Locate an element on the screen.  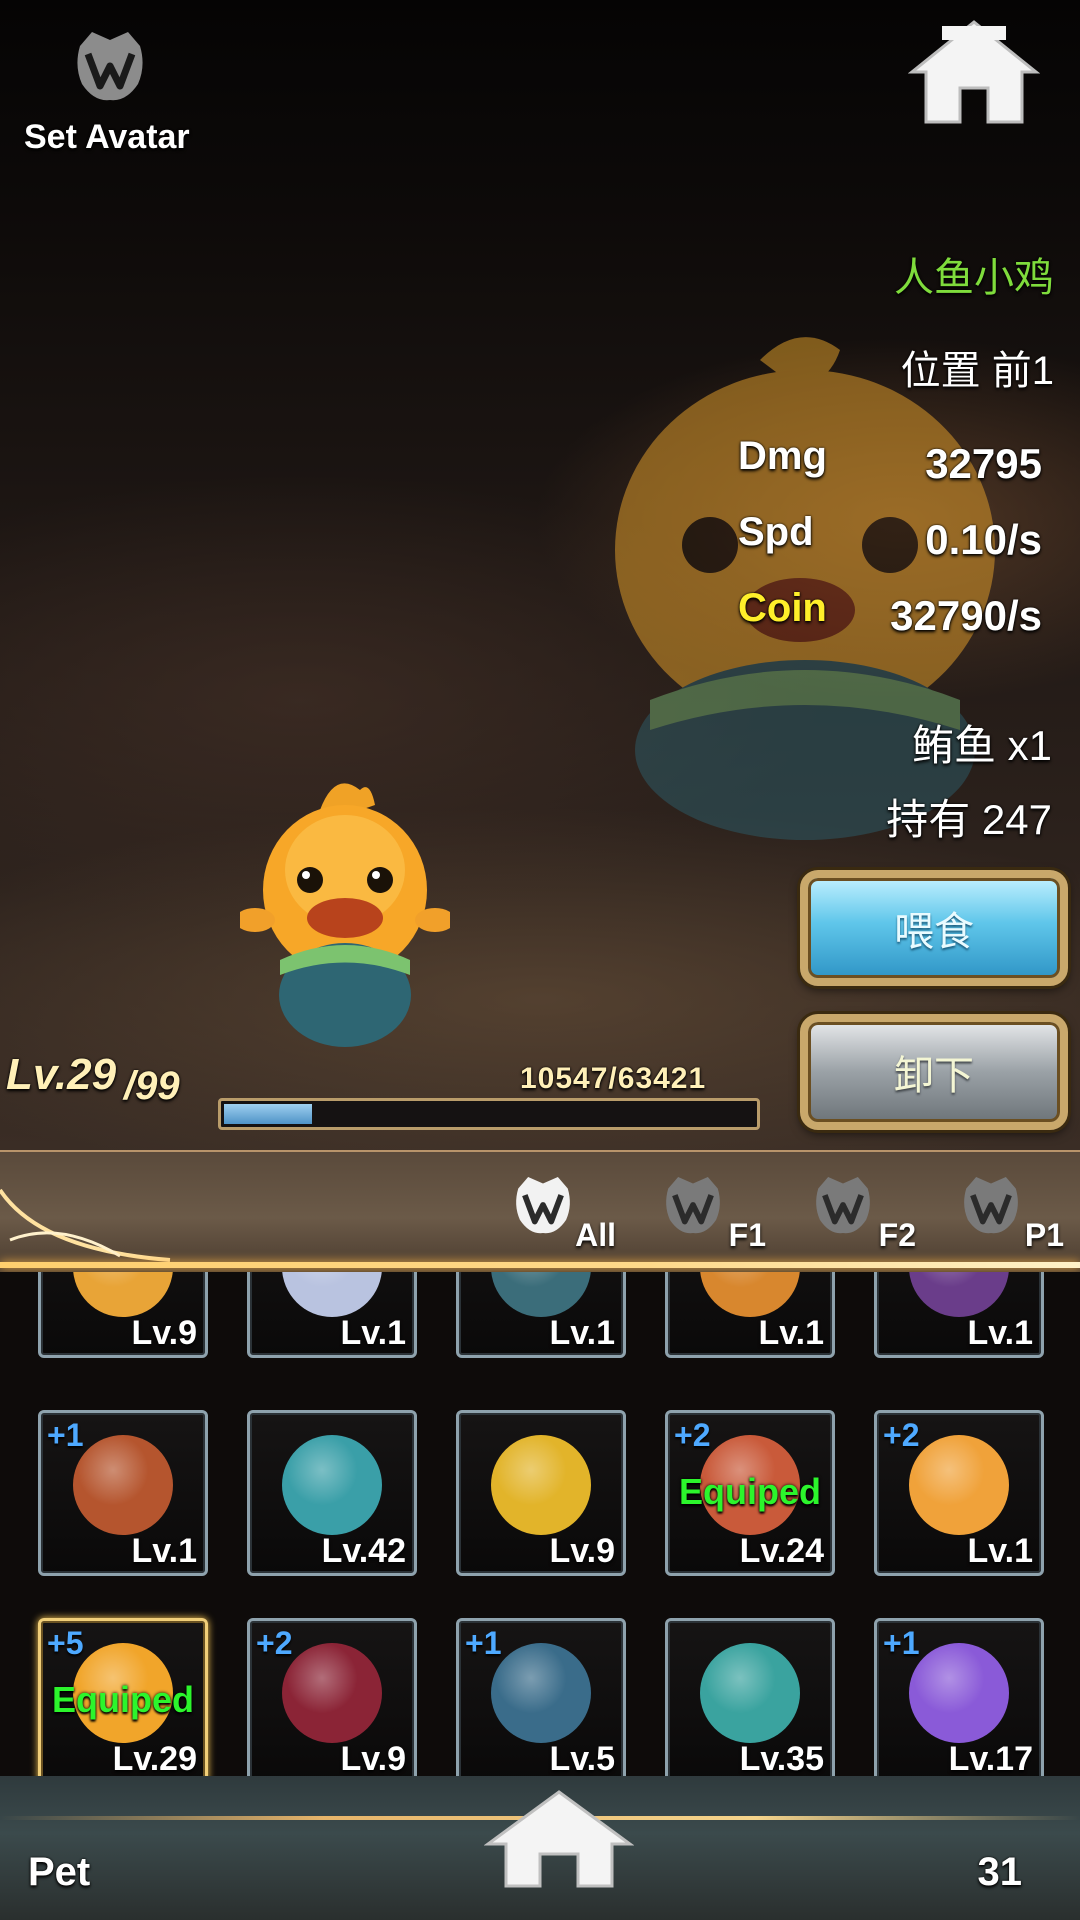
home-icon-bottom is located at coordinates (559, 1838).